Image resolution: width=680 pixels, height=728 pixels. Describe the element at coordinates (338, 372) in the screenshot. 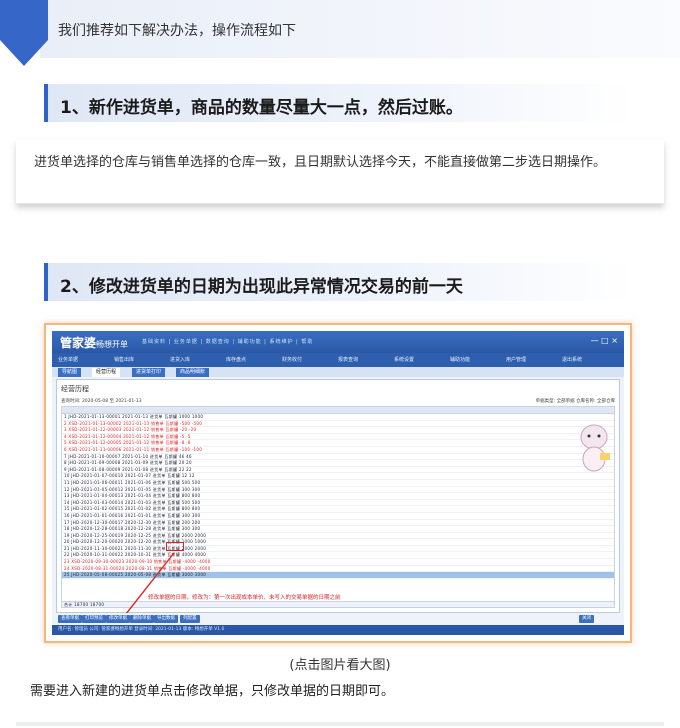

I see `app-tabbar: 导航图 经营历程 进货单打印 商品明细账` at that location.